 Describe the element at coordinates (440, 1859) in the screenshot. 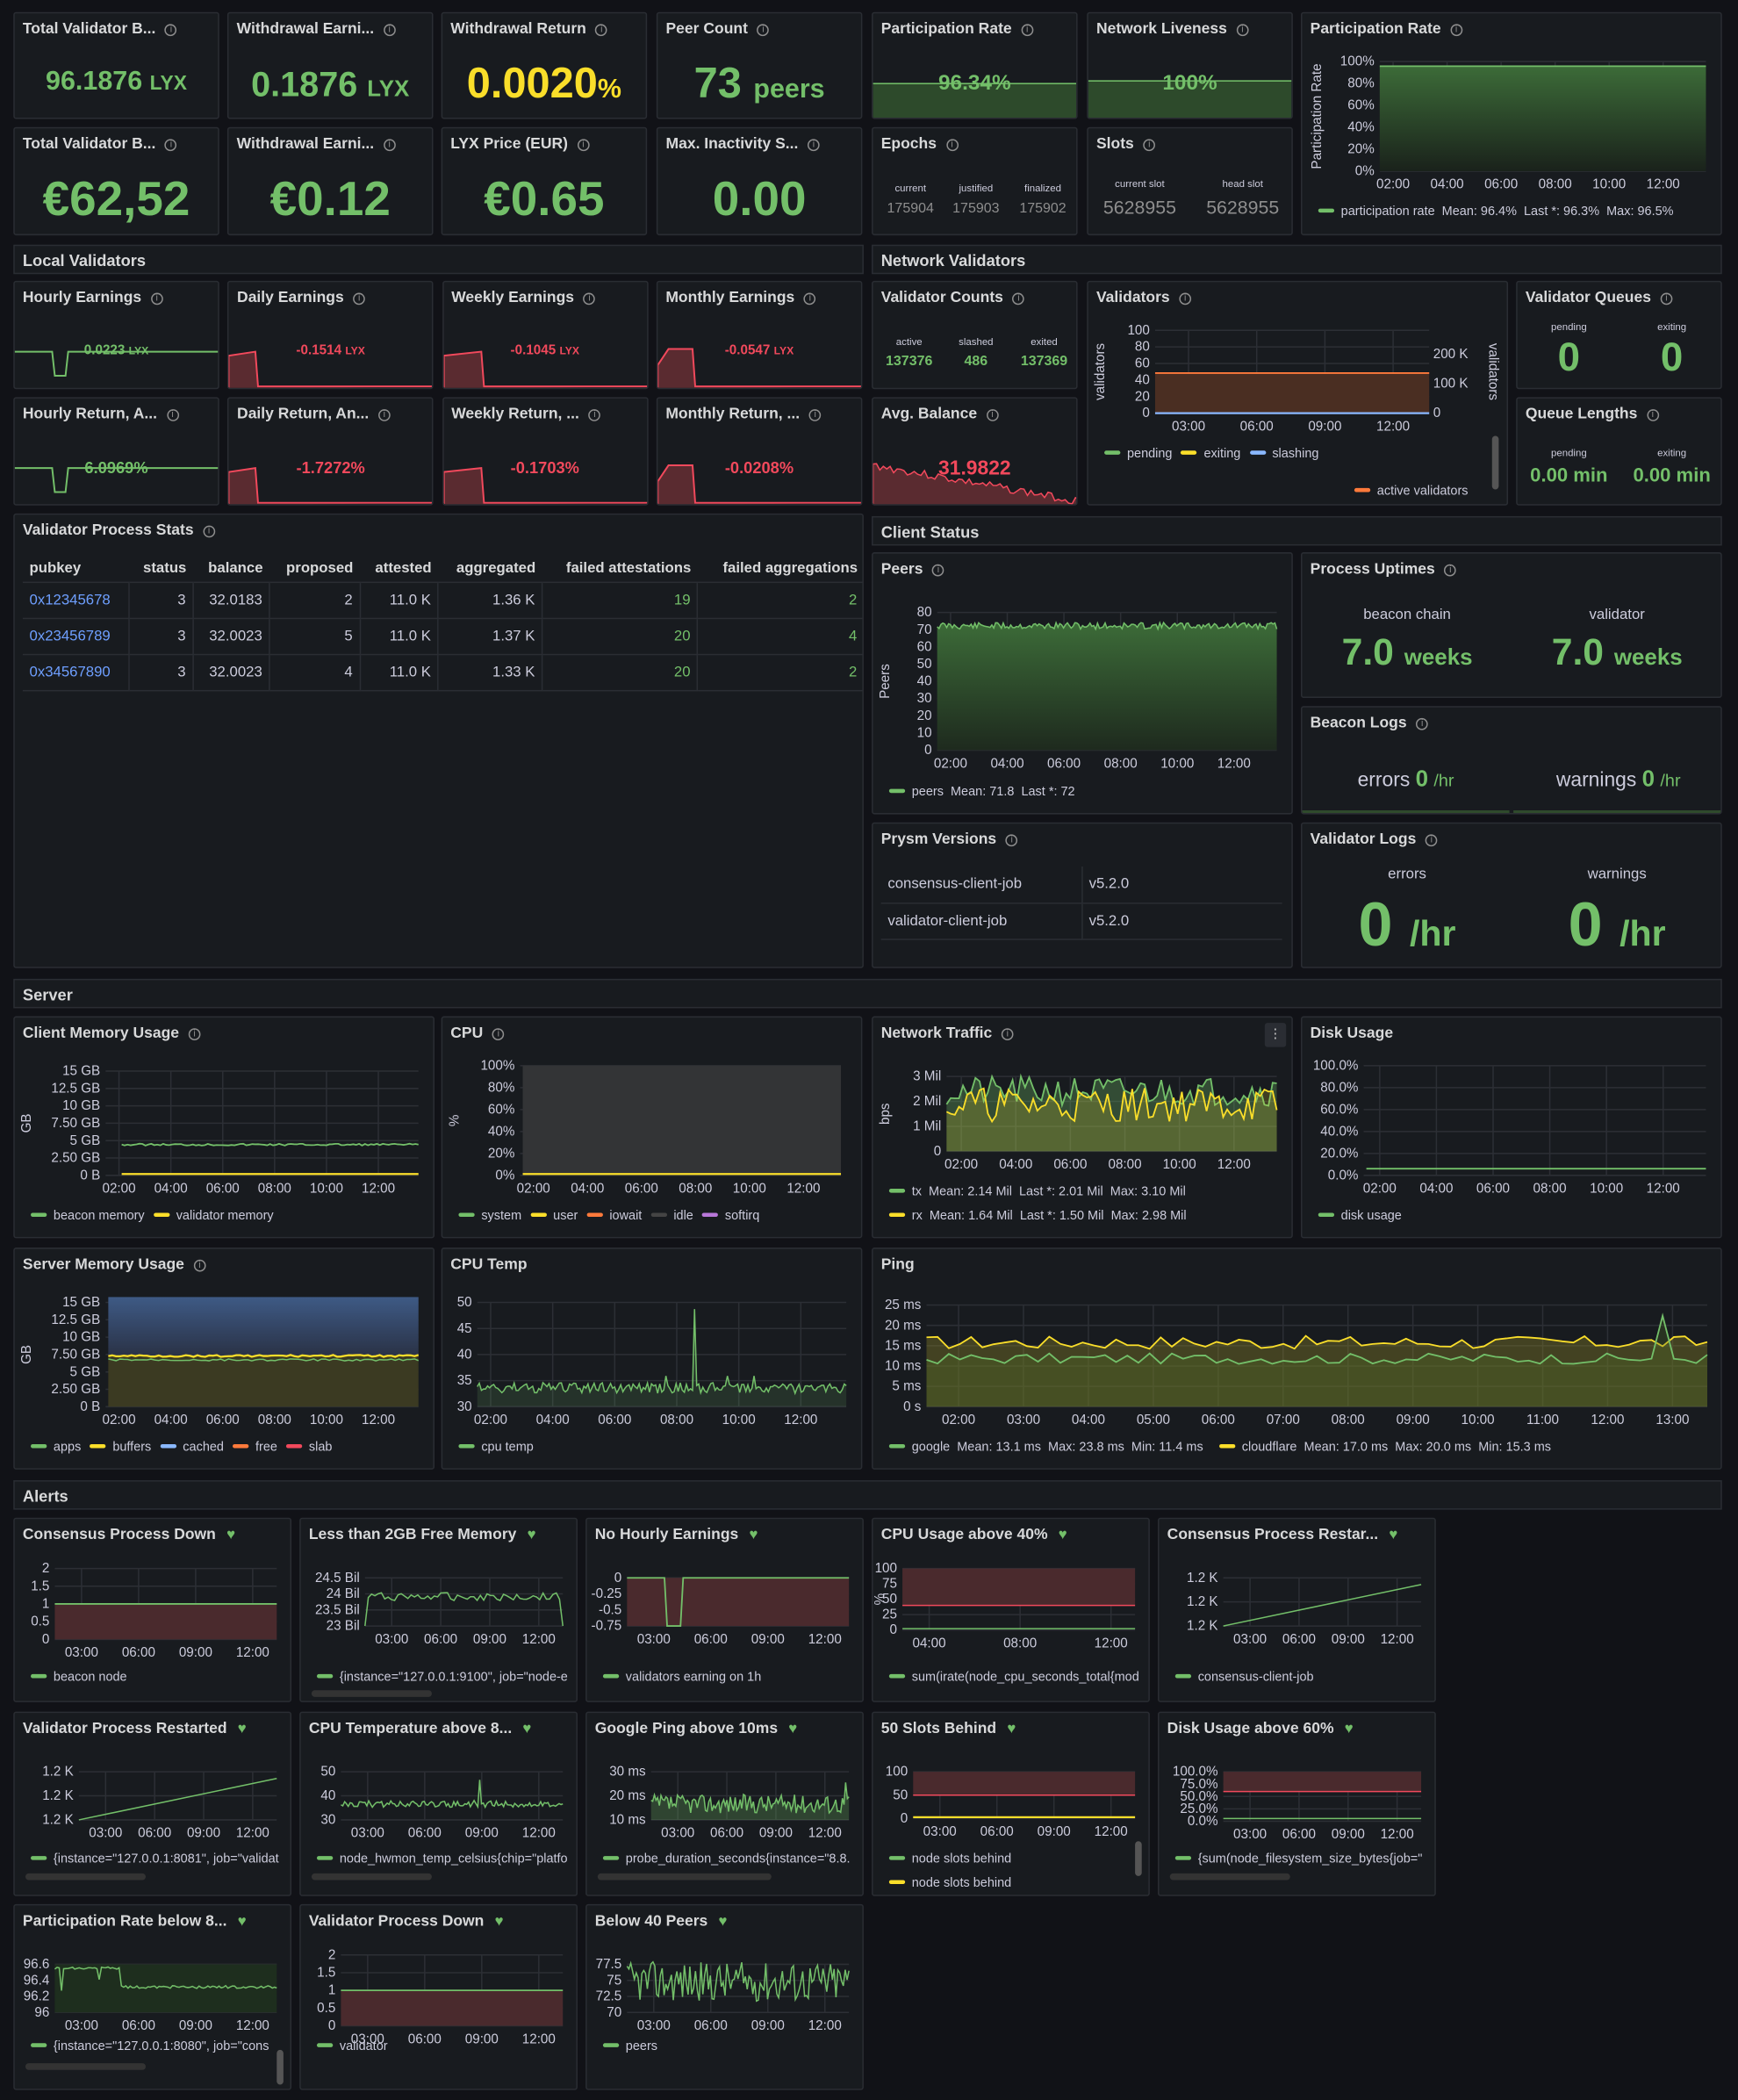

I see `chart-legend: node_hwmon_temp_celsius{chip="platfo` at that location.